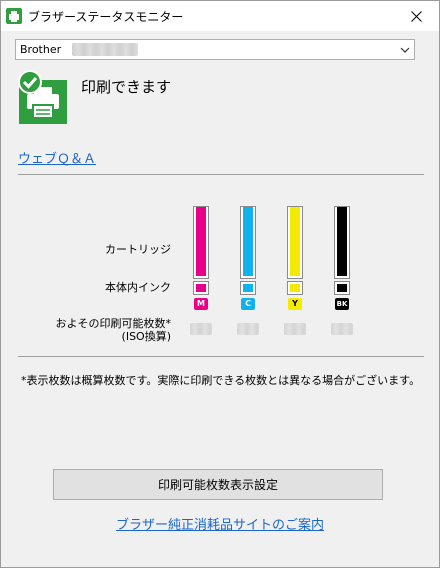 The image size is (440, 568). I want to click on ink-badge-y: Y, so click(295, 304).